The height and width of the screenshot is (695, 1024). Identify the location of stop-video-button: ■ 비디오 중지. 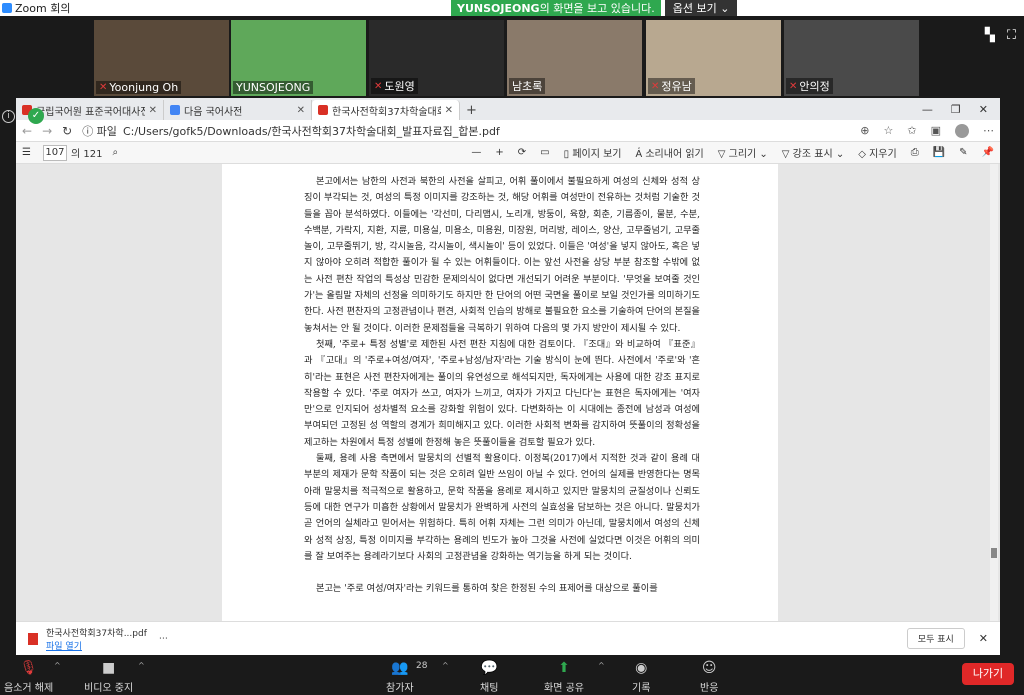
(108, 676).